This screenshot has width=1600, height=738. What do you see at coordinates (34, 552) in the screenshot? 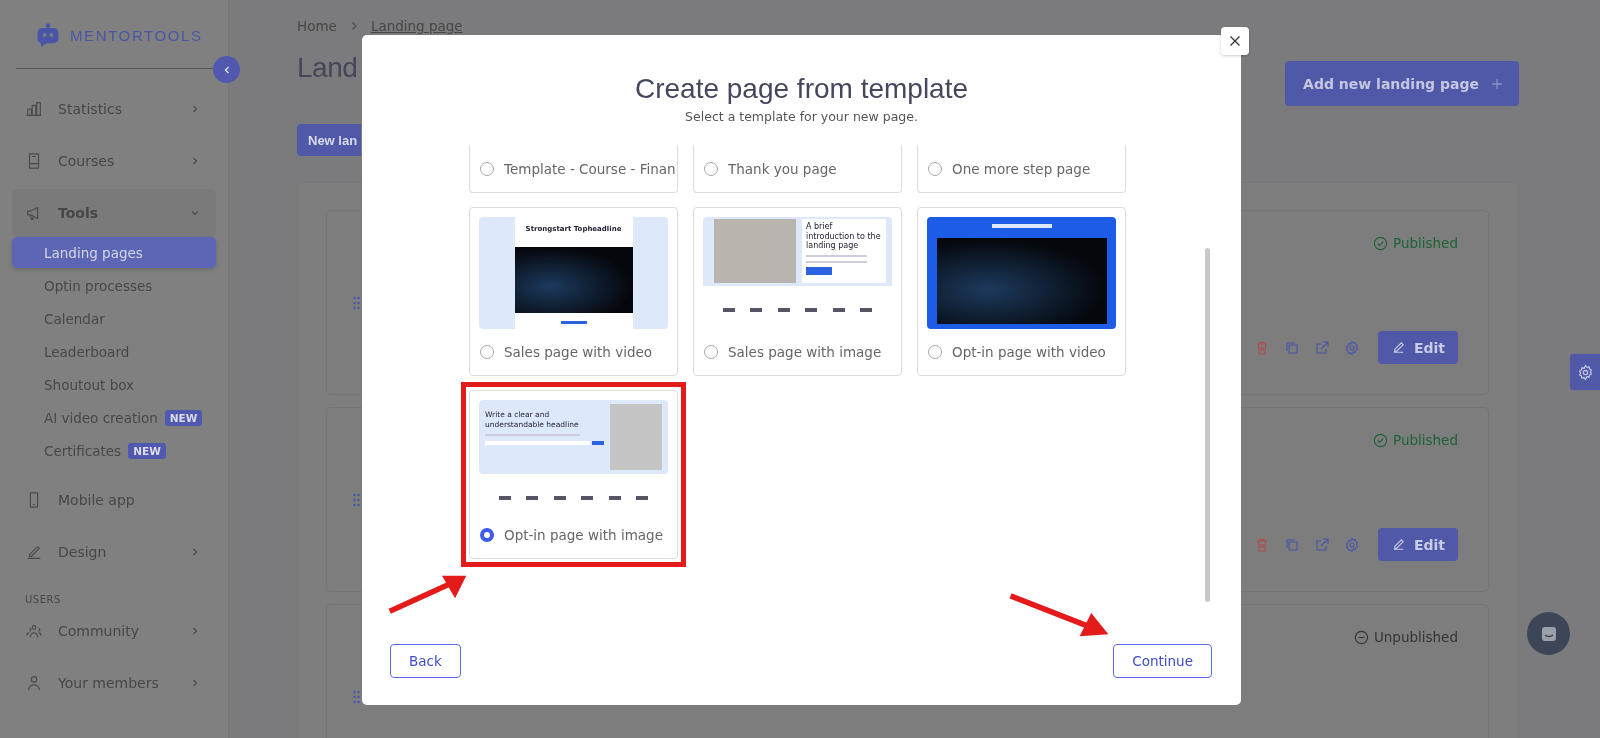
I see `pencil-icon` at bounding box center [34, 552].